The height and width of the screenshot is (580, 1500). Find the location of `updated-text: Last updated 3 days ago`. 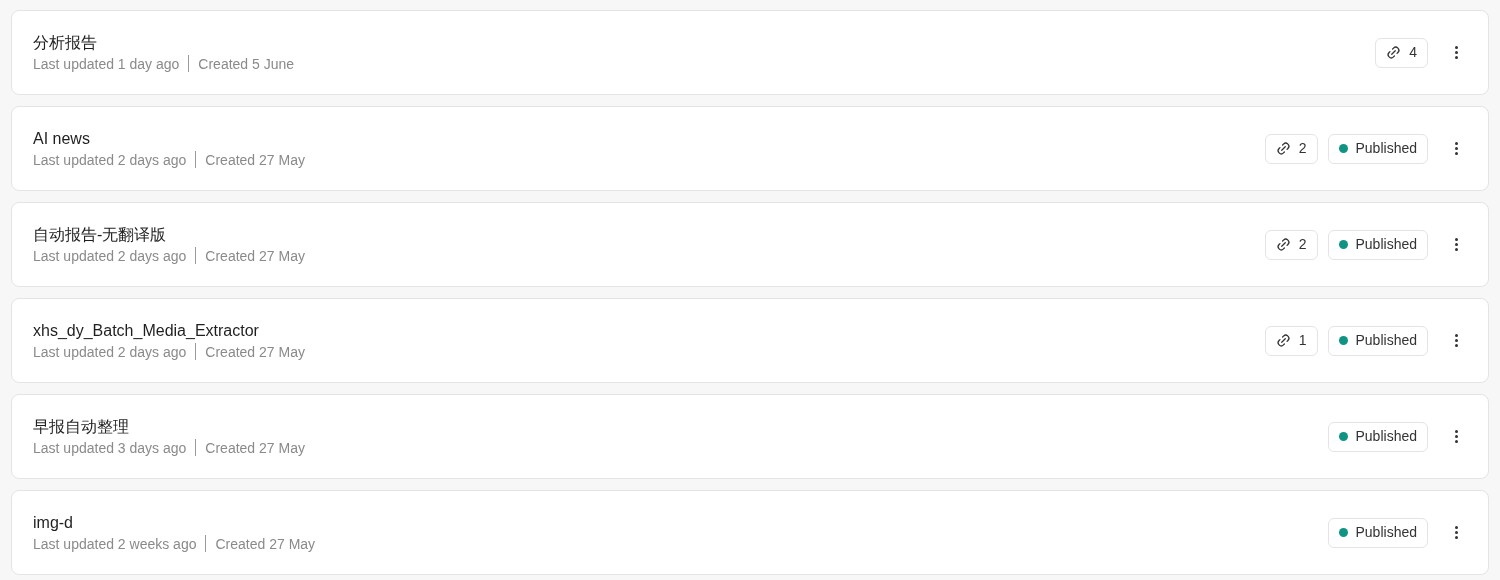

updated-text: Last updated 3 days ago is located at coordinates (110, 448).